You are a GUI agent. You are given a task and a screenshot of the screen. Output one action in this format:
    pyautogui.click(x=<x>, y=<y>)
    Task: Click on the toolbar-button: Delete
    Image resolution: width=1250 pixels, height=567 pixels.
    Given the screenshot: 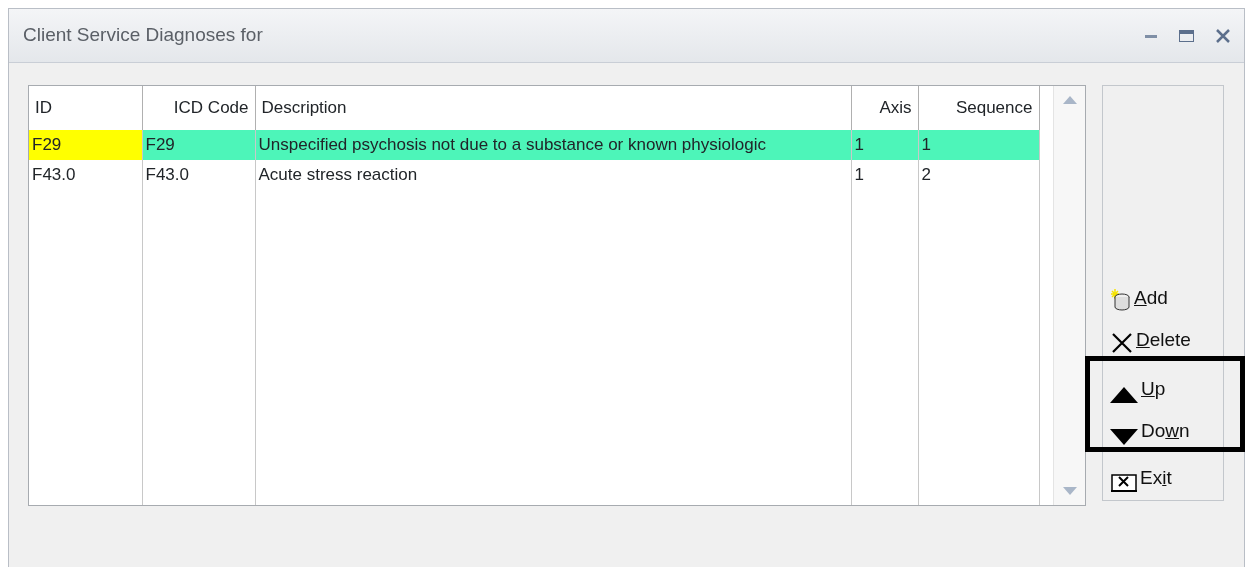 What is the action you would take?
    pyautogui.click(x=1167, y=335)
    